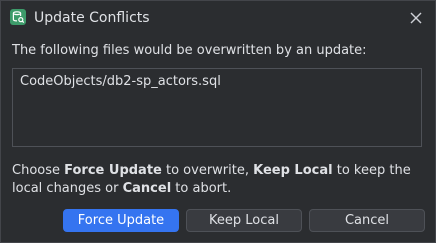  I want to click on cancel-button: Cancel, so click(367, 220).